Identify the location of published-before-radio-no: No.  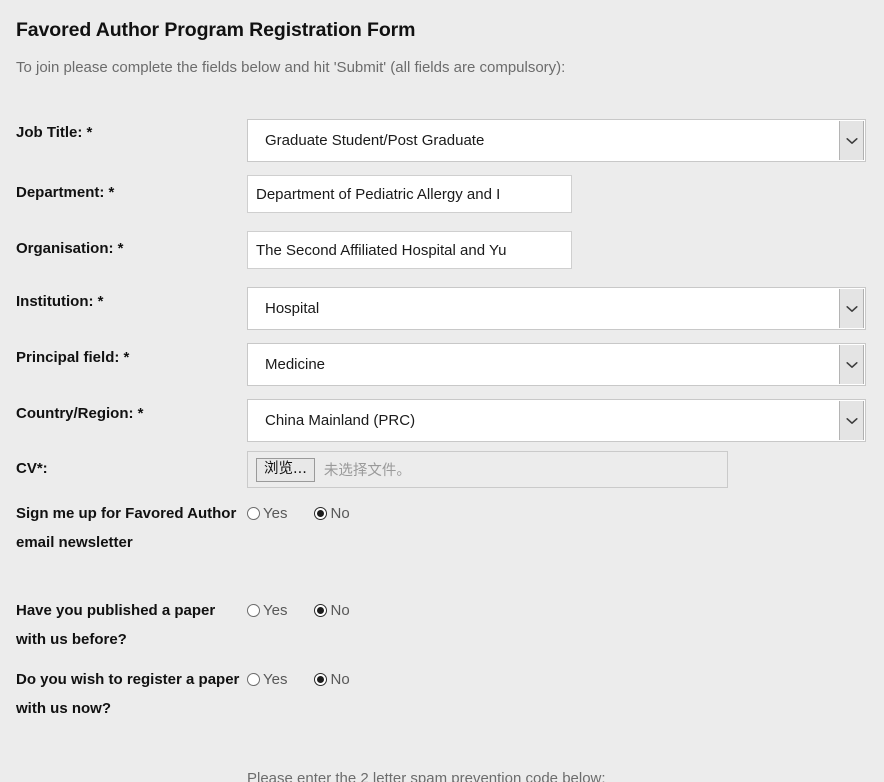
(332, 610).